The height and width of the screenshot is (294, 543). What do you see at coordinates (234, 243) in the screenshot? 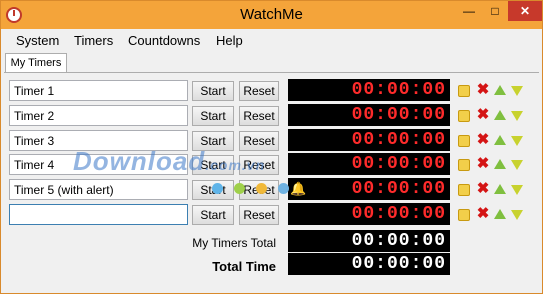
I see `my-timers-total-label: My Timers Total` at bounding box center [234, 243].